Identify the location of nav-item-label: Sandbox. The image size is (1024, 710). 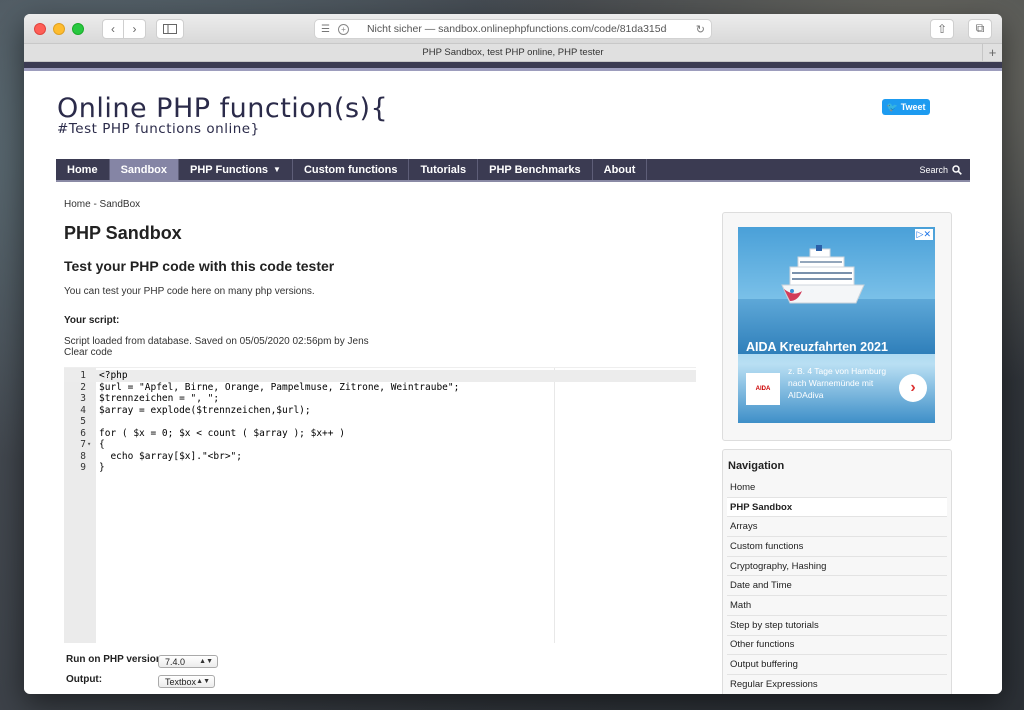
(144, 169).